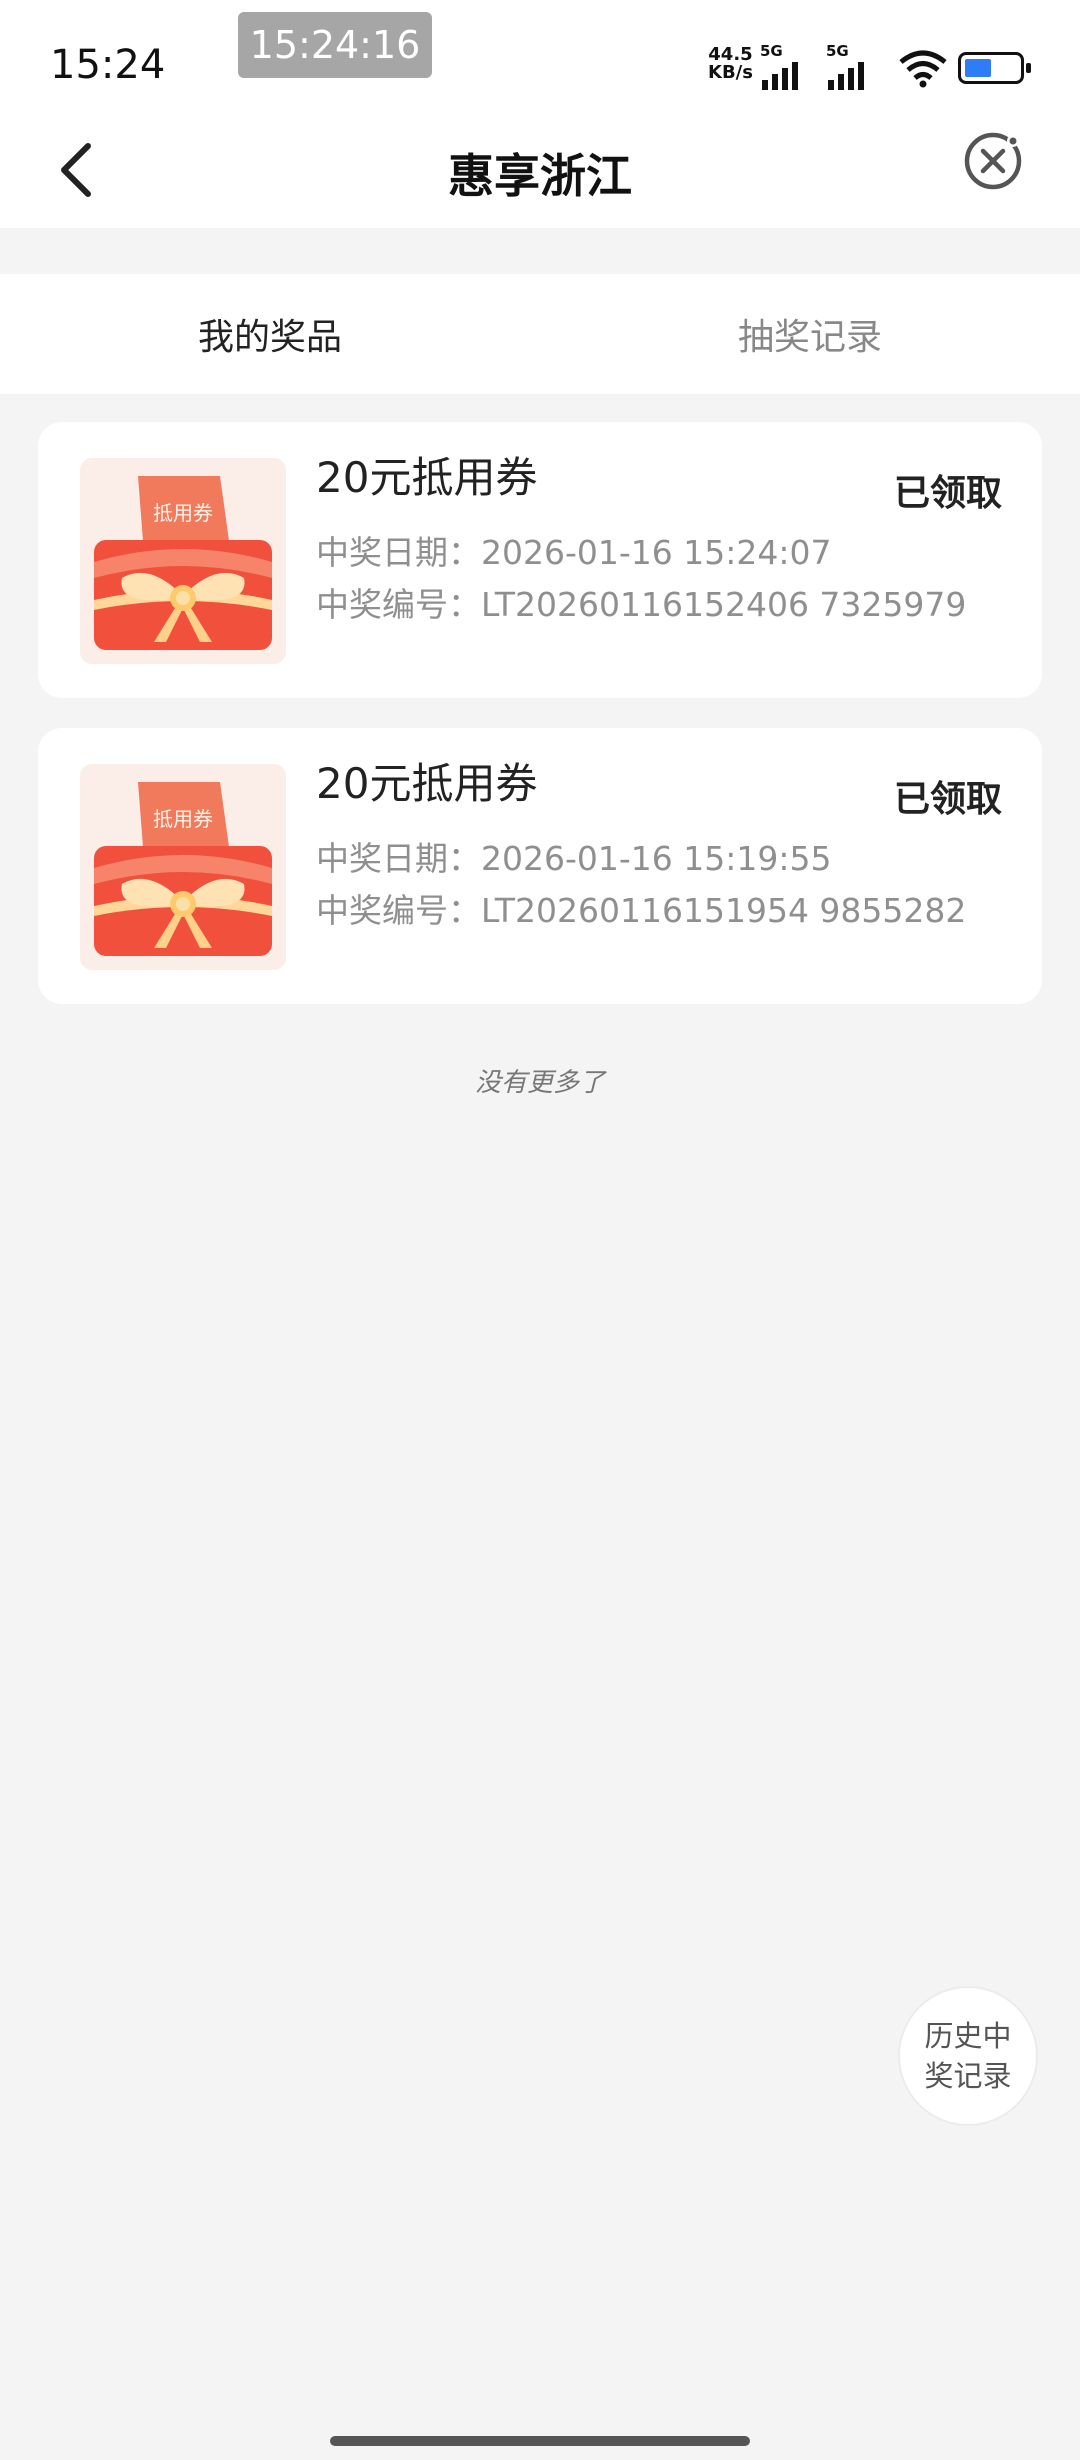 The image size is (1080, 2460). Describe the element at coordinates (270, 334) in the screenshot. I see `tab-my-prizes: 我的奖品` at that location.